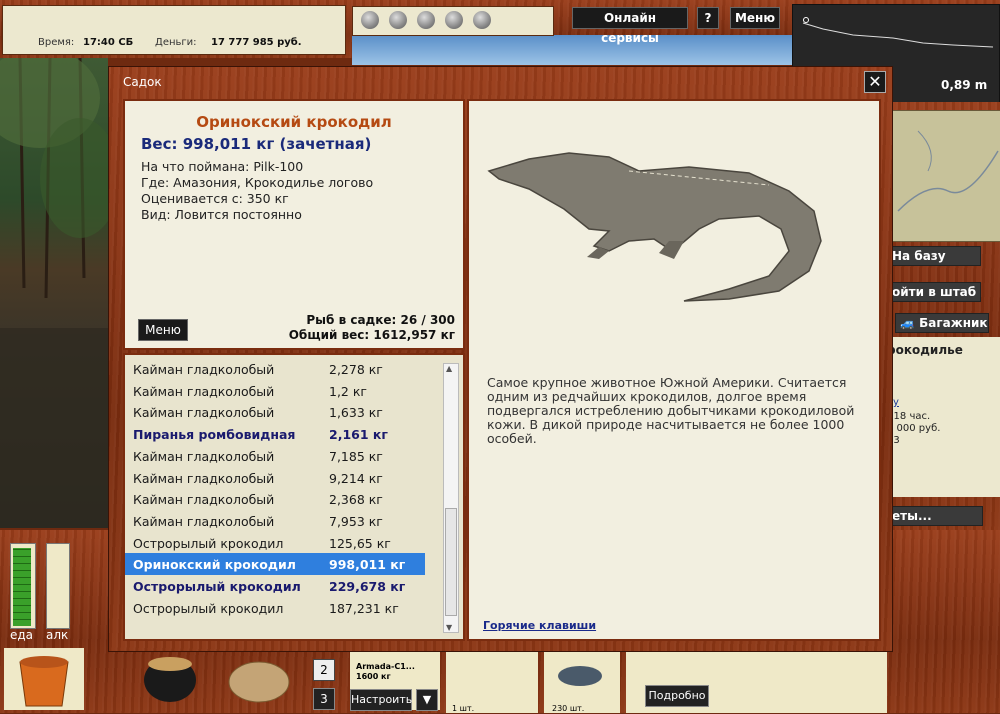  I want to click on time-label: Время:, so click(56, 42).